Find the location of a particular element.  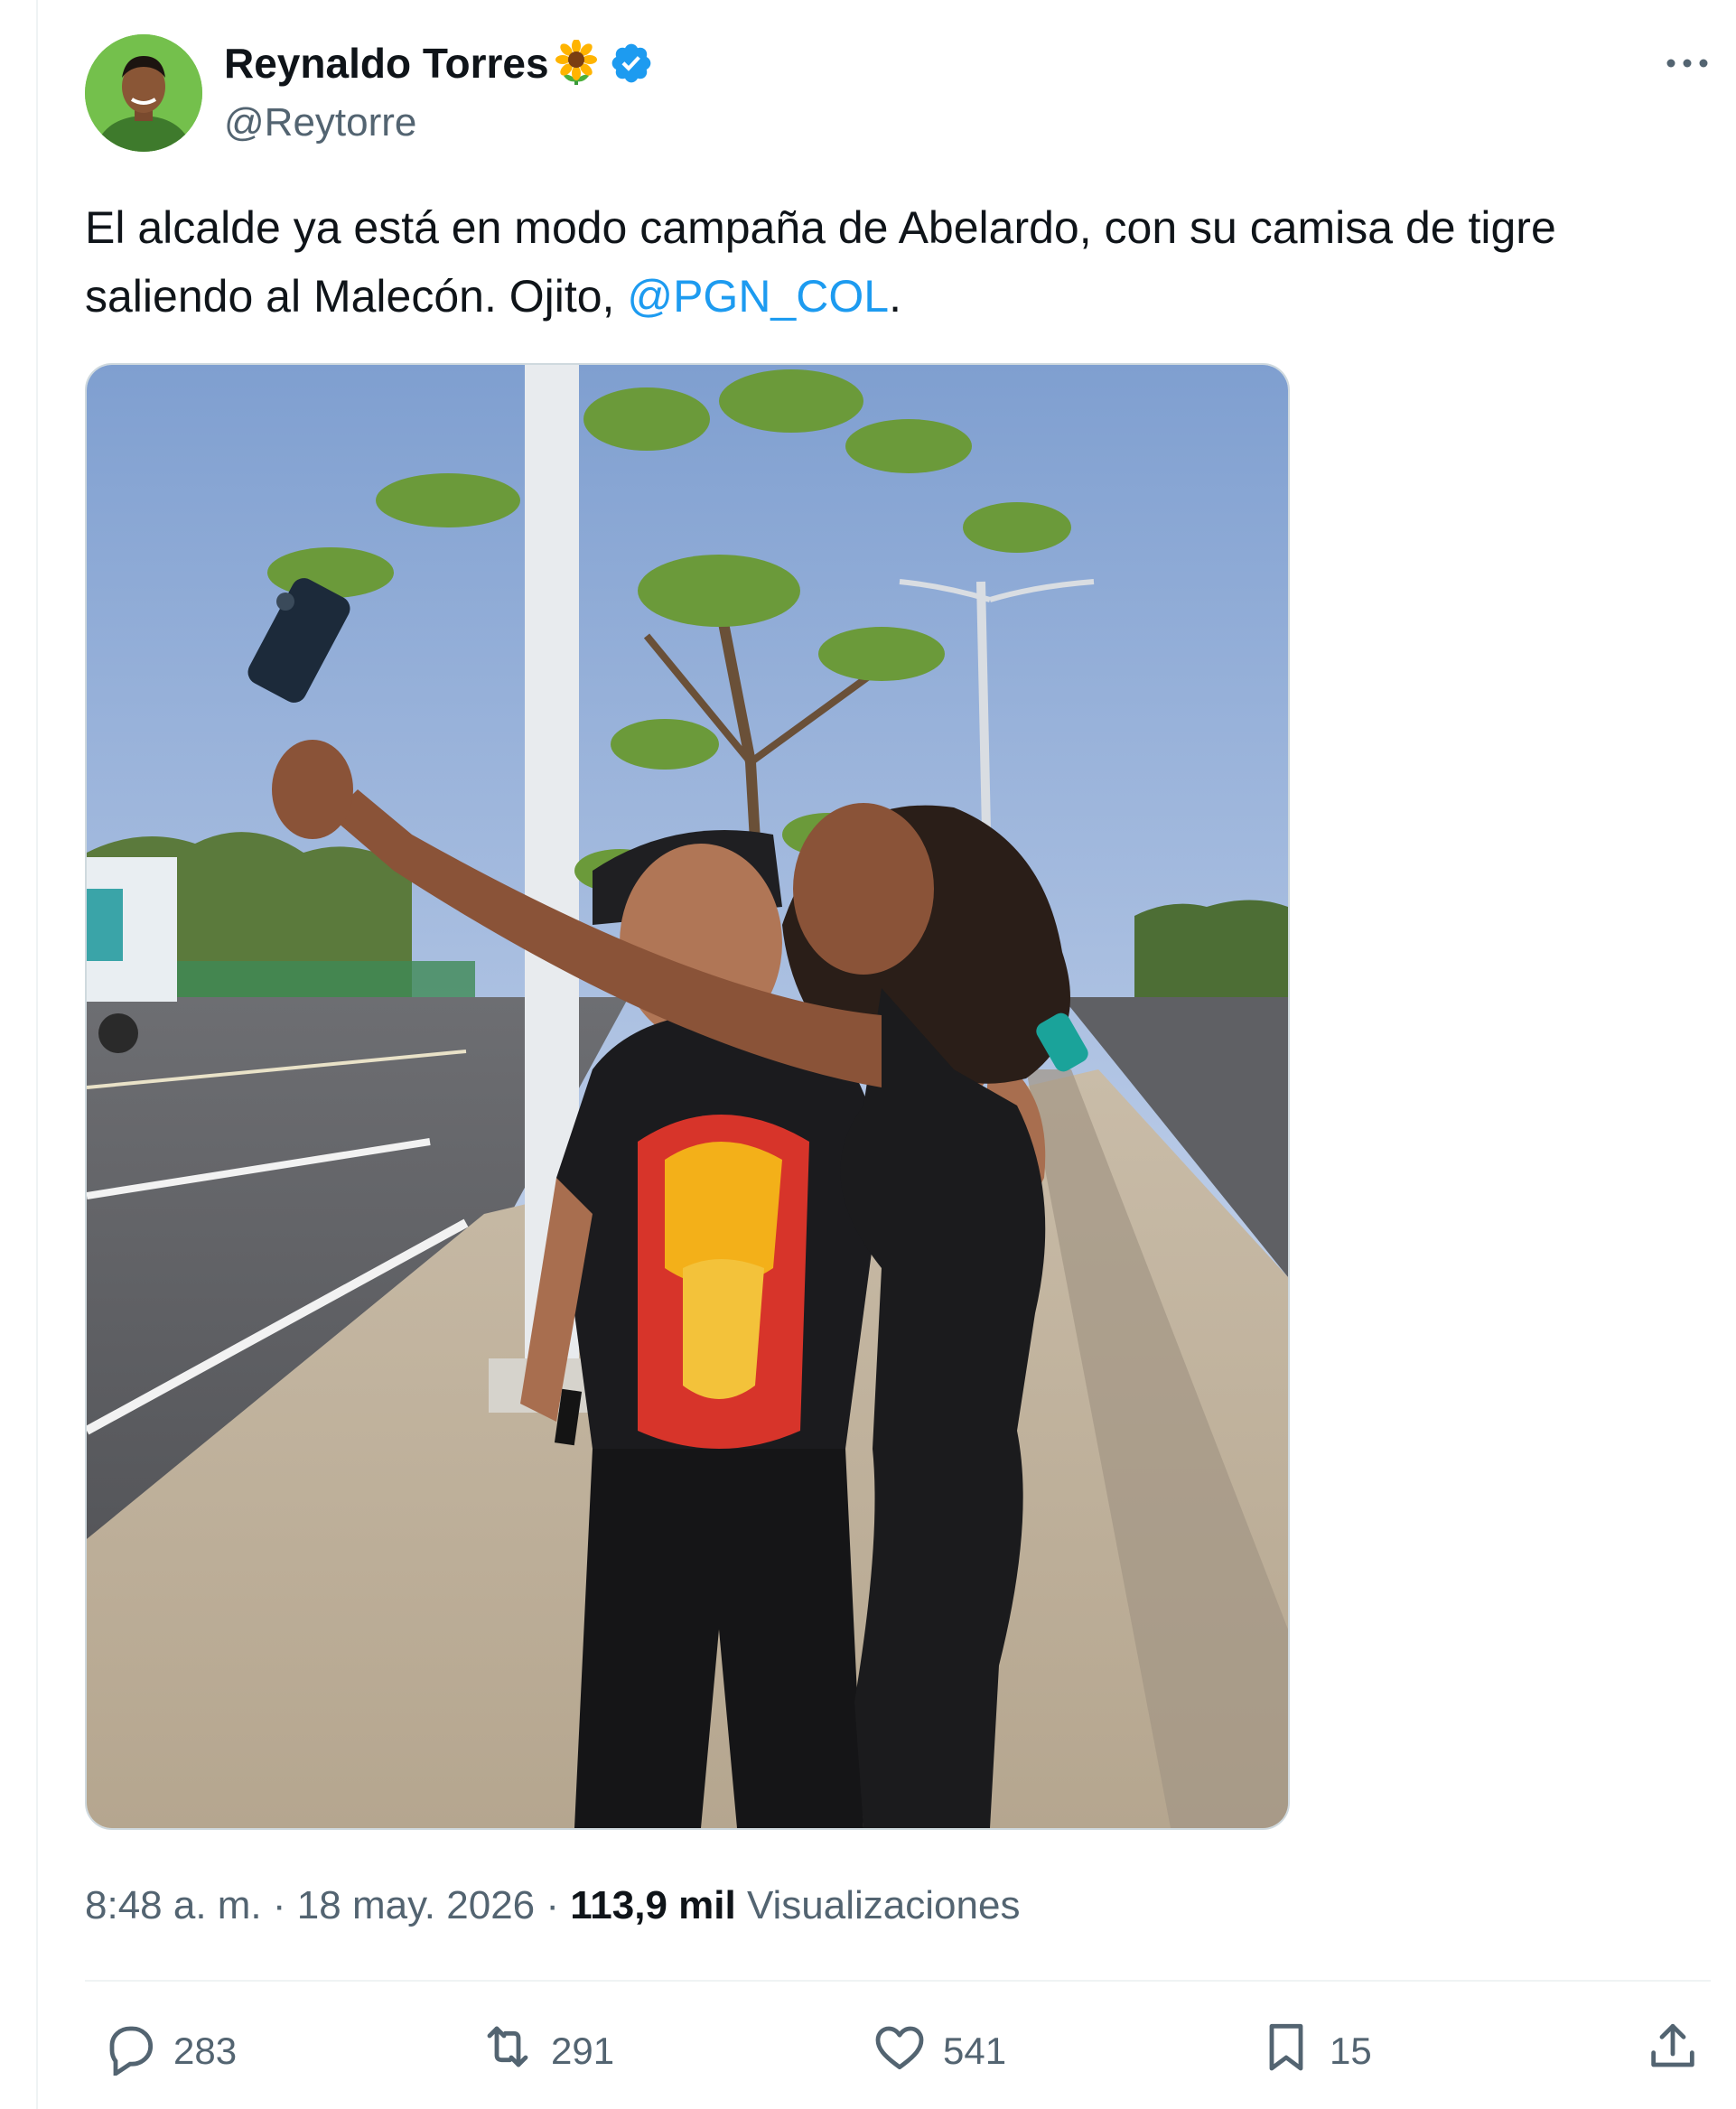

bookmark-button: 15 is located at coordinates (1314, 2051).